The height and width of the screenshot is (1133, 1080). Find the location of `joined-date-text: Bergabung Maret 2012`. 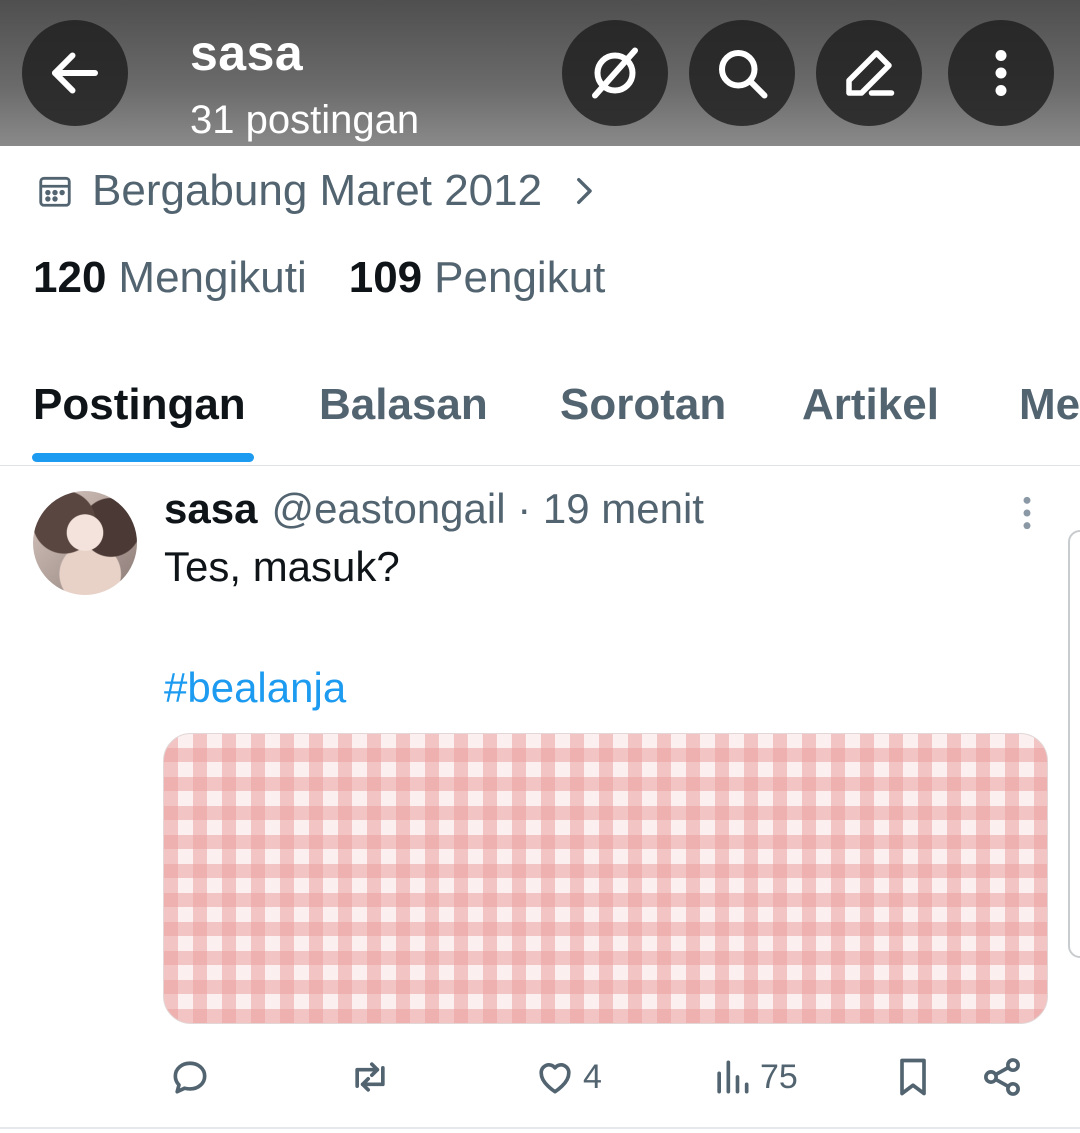

joined-date-text: Bergabung Maret 2012 is located at coordinates (317, 190).